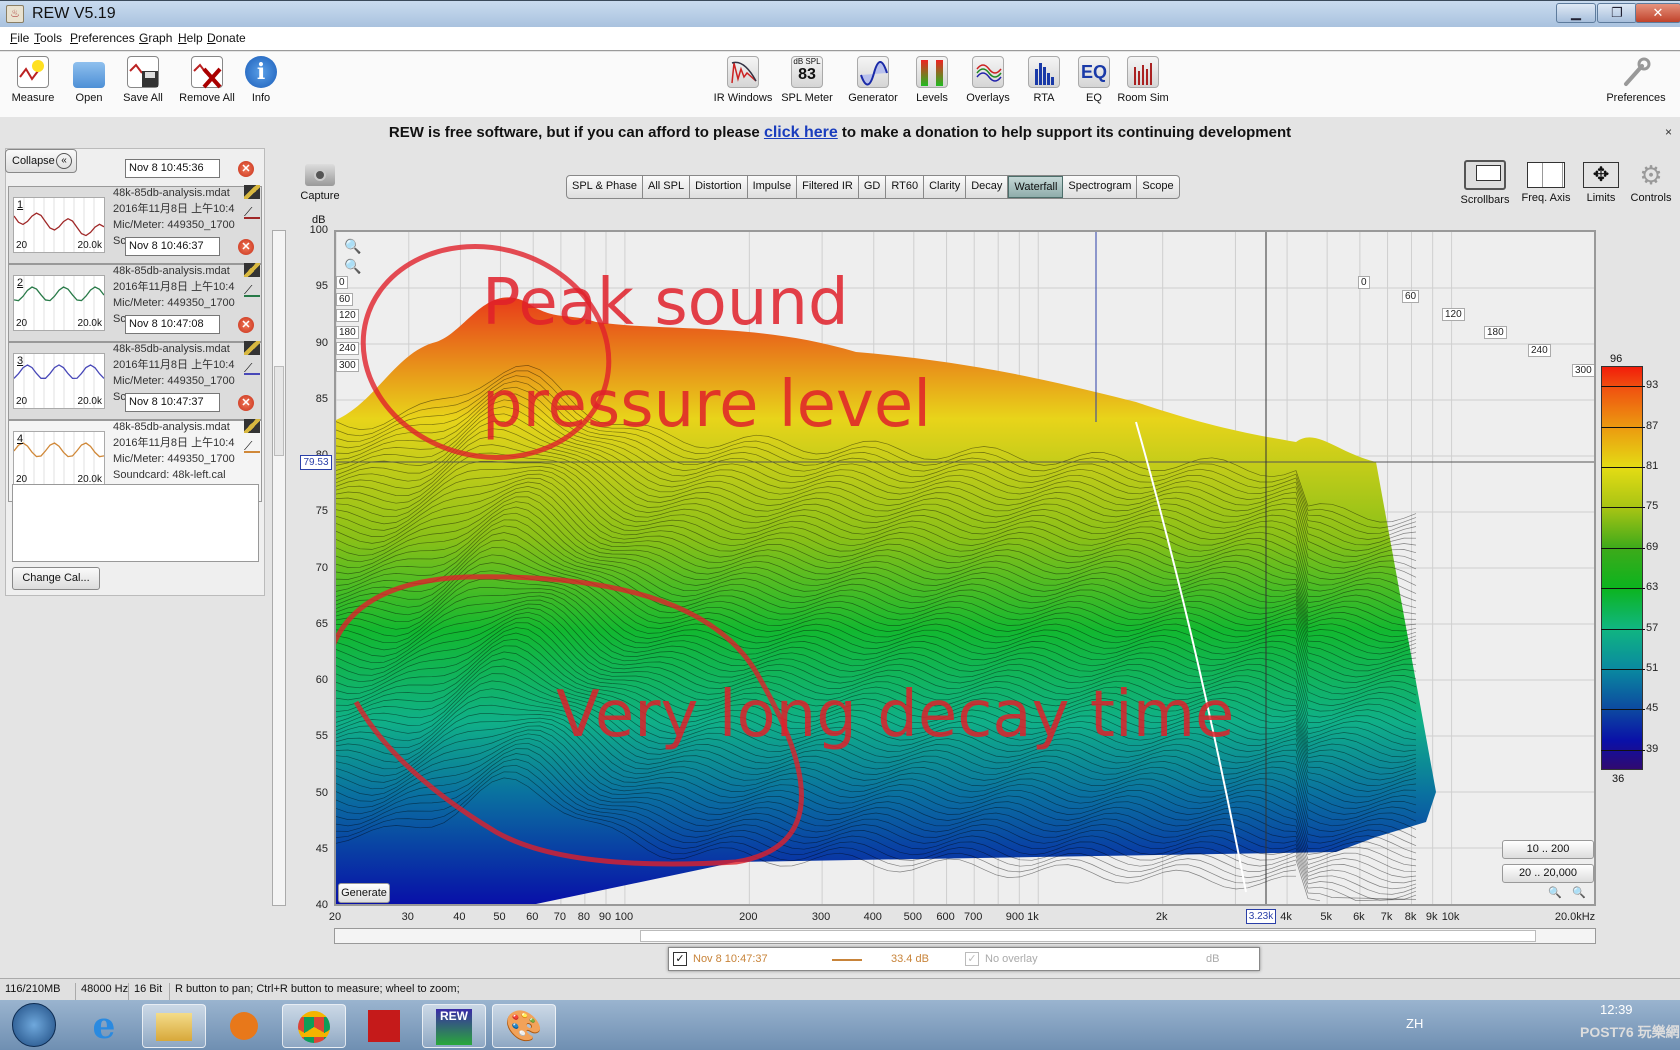 This screenshot has height=1050, width=1680. I want to click on close-button: ✕, so click(1657, 13).